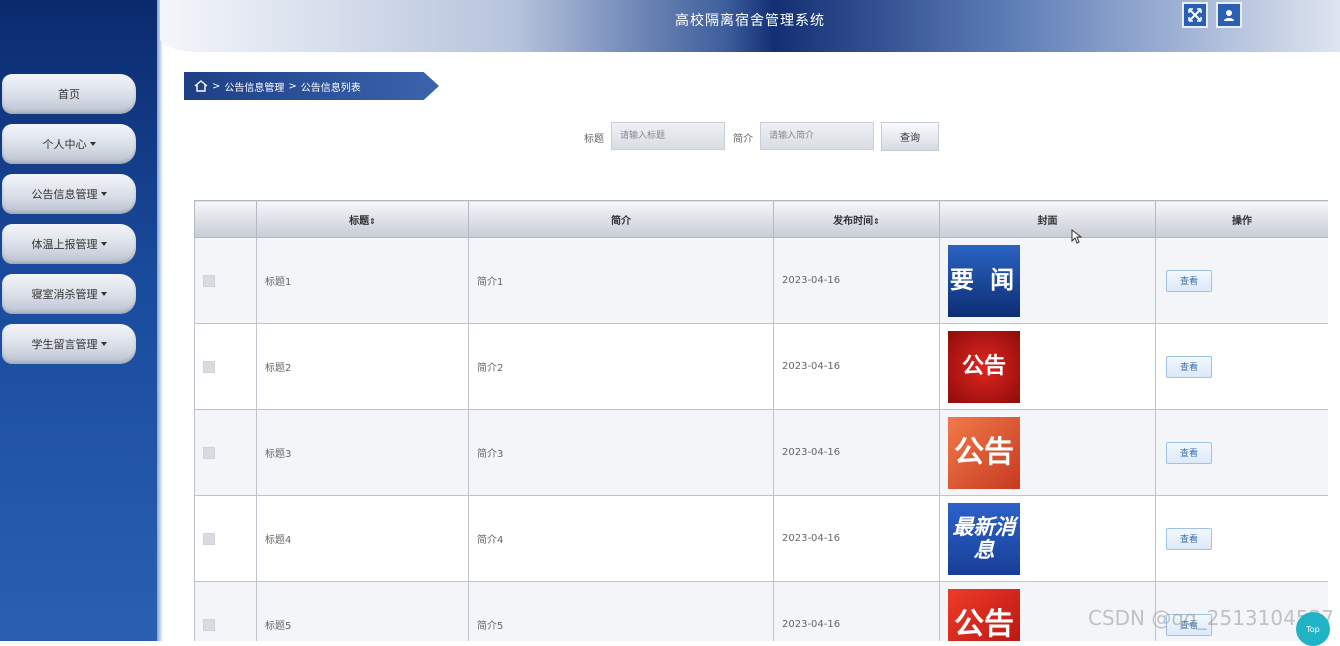 The height and width of the screenshot is (646, 1340). I want to click on column-header-title: 标题⇕, so click(362, 219).